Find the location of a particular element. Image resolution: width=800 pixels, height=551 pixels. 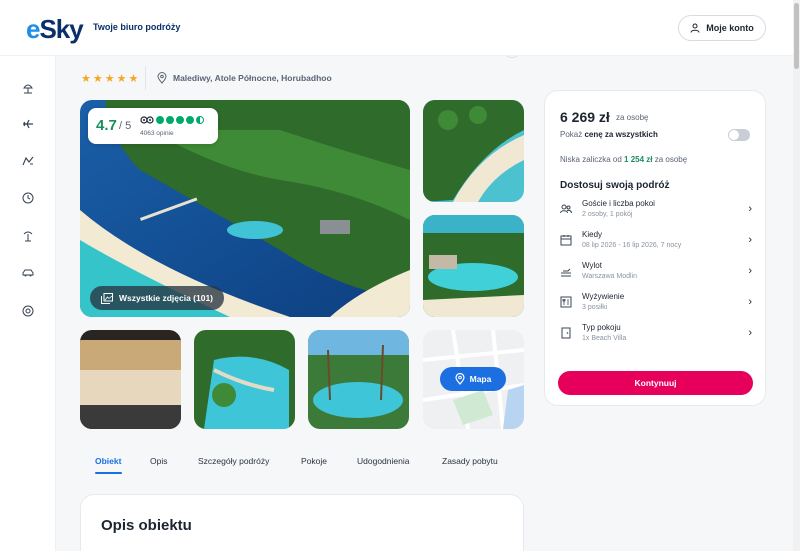

user-icon is located at coordinates (695, 28).